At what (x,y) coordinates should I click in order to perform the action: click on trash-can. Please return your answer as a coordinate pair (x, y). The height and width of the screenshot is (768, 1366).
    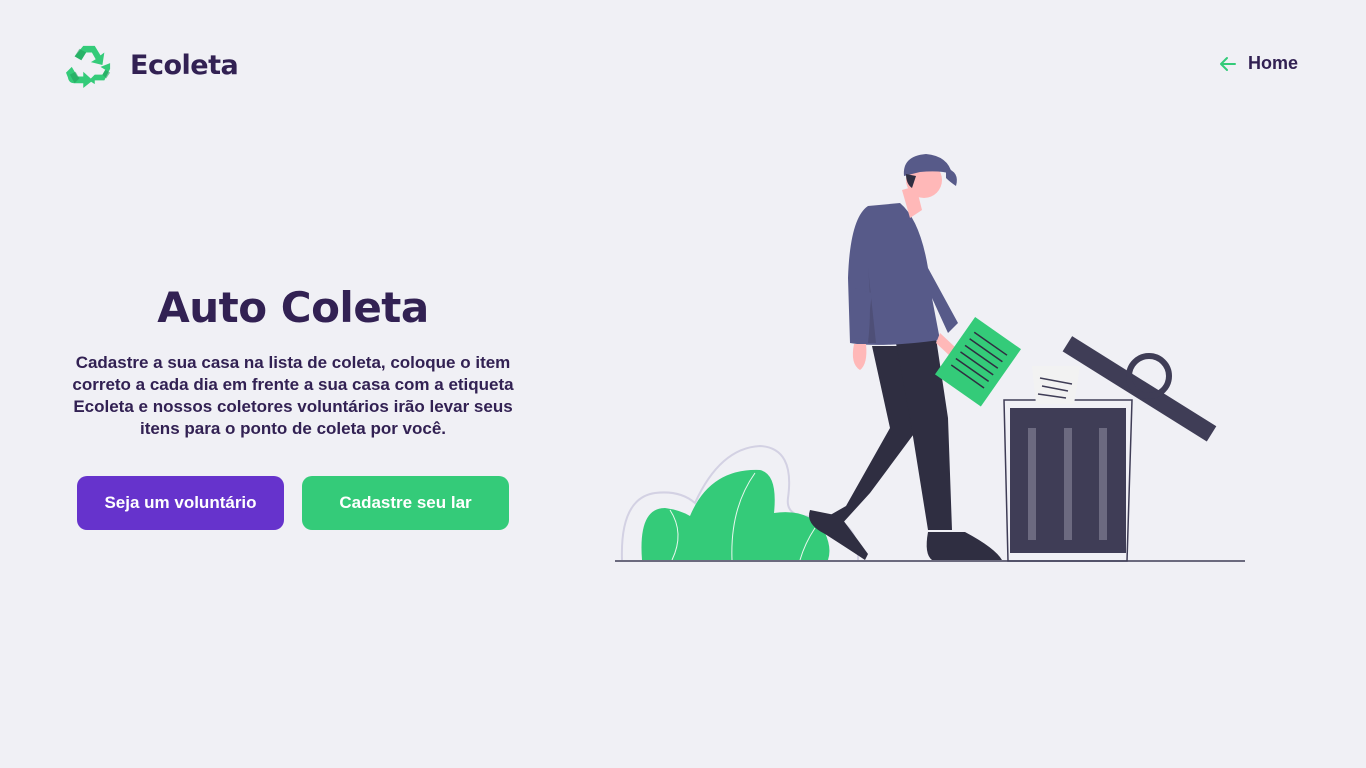
    Looking at the image, I should click on (1110, 449).